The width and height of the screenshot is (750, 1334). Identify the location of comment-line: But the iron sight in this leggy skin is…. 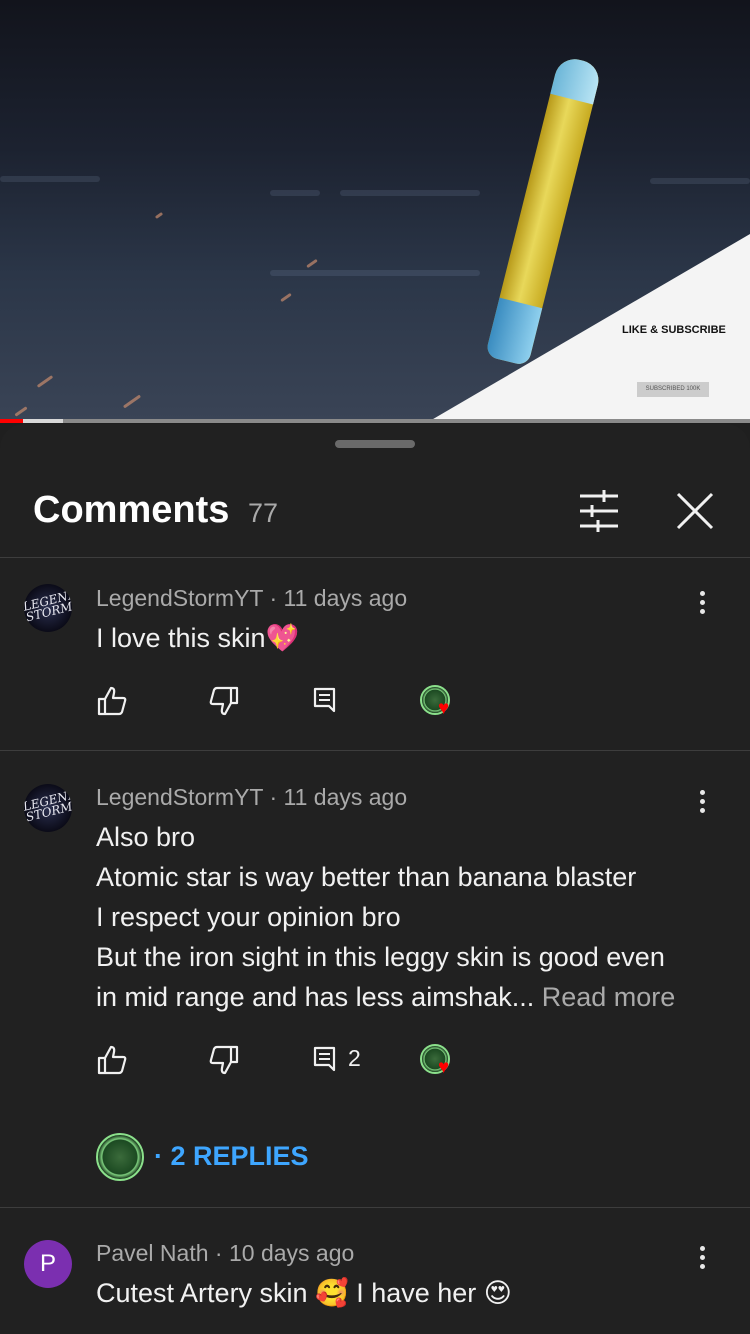
(380, 957).